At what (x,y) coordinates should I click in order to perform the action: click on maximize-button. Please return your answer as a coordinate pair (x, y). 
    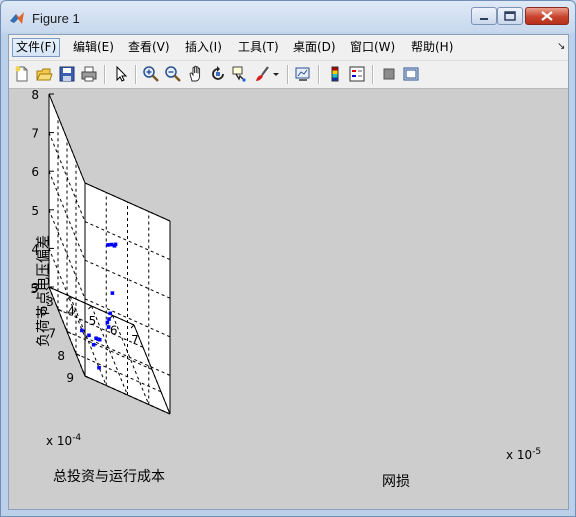
    Looking at the image, I should click on (510, 16).